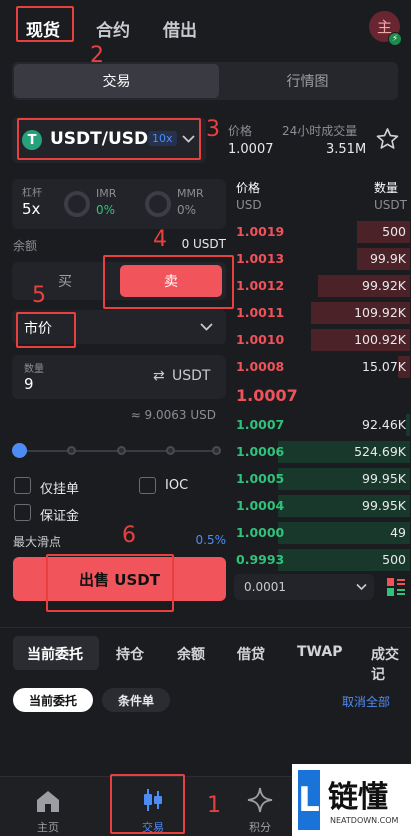 The width and height of the screenshot is (411, 836). I want to click on star-icon, so click(387, 139).